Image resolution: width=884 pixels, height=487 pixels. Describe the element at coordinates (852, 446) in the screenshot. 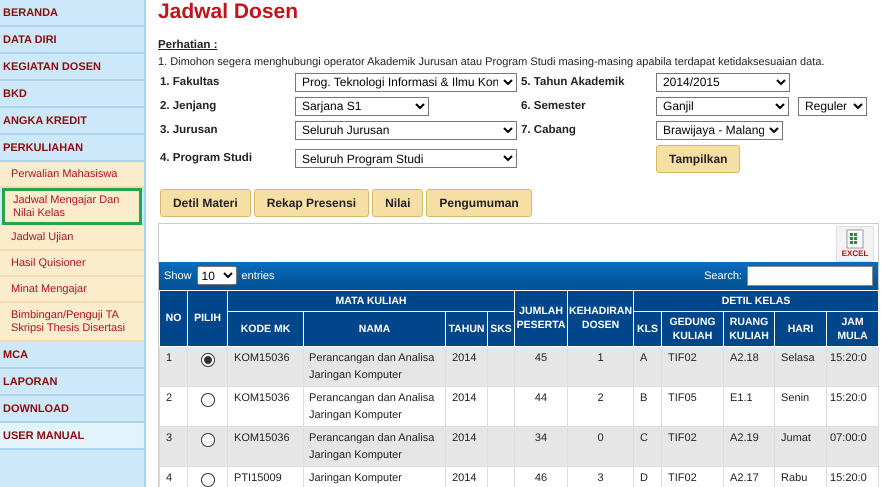

I see `table-cell: 07:00:0` at that location.